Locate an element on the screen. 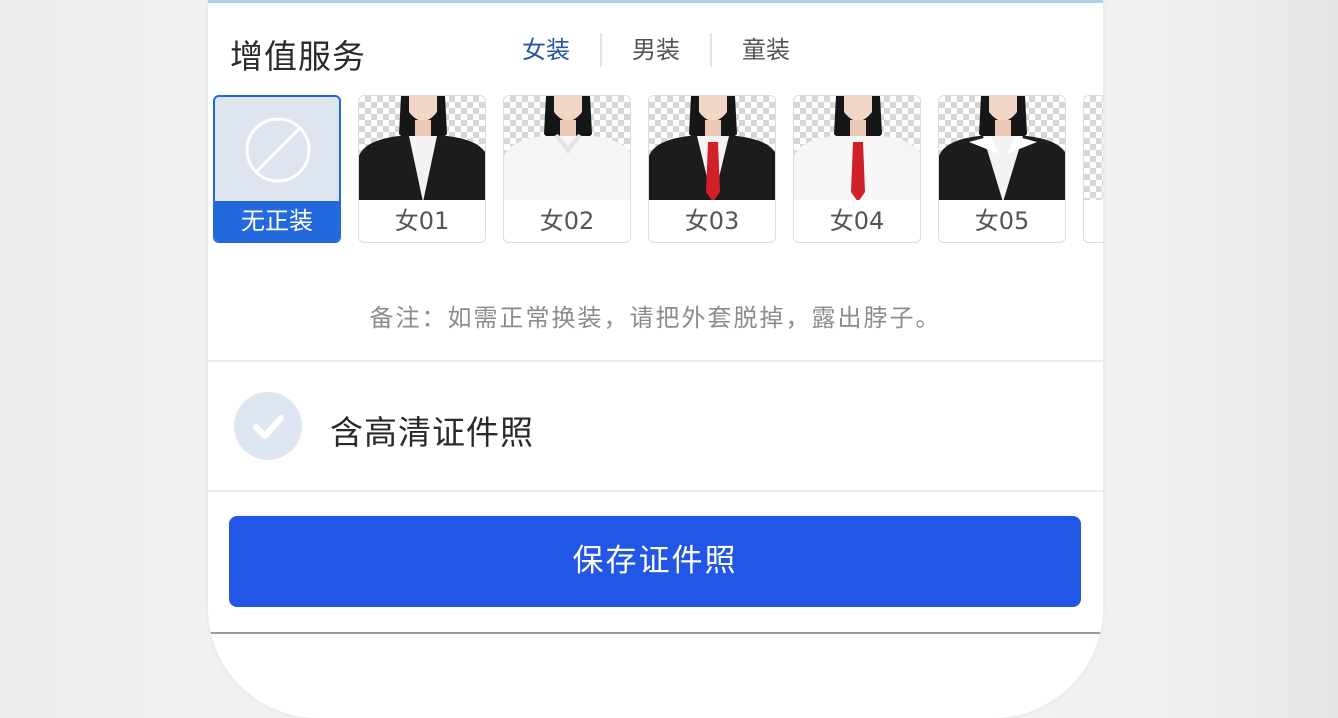 The image size is (1338, 718). outfit-list: 无正装 女01 女02 女03 女04 女05 is located at coordinates (655, 170).